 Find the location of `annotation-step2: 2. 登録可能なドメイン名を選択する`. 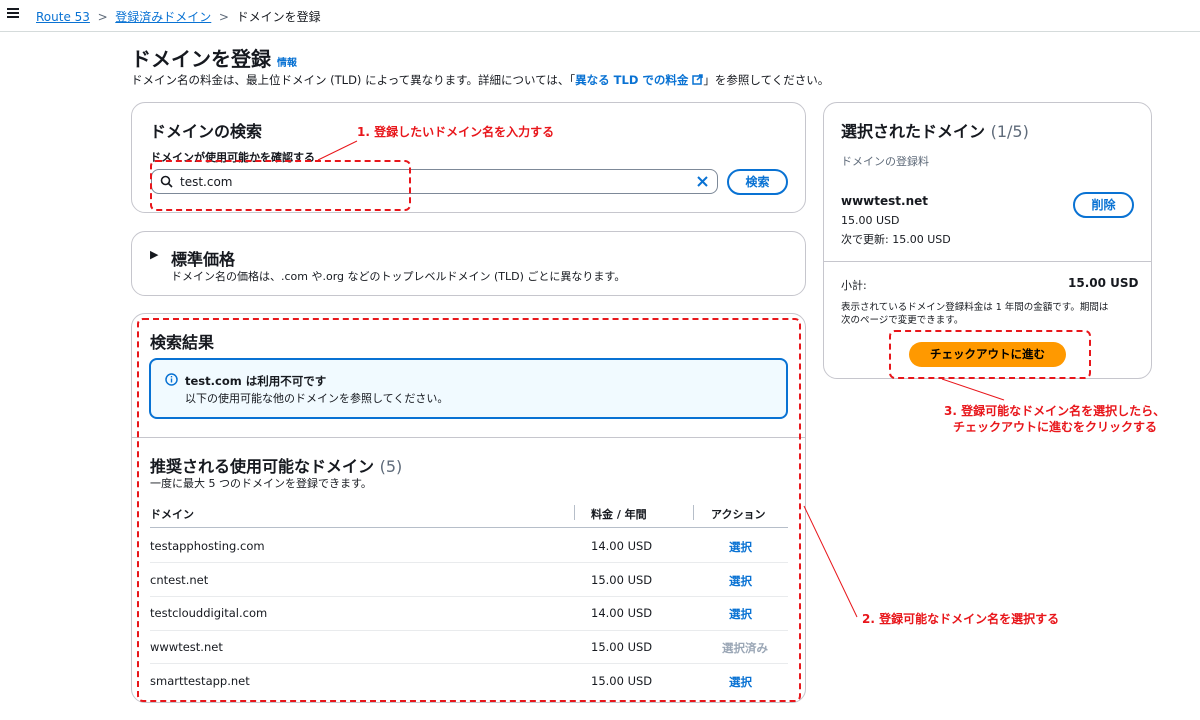

annotation-step2: 2. 登録可能なドメイン名を選択する is located at coordinates (961, 619).